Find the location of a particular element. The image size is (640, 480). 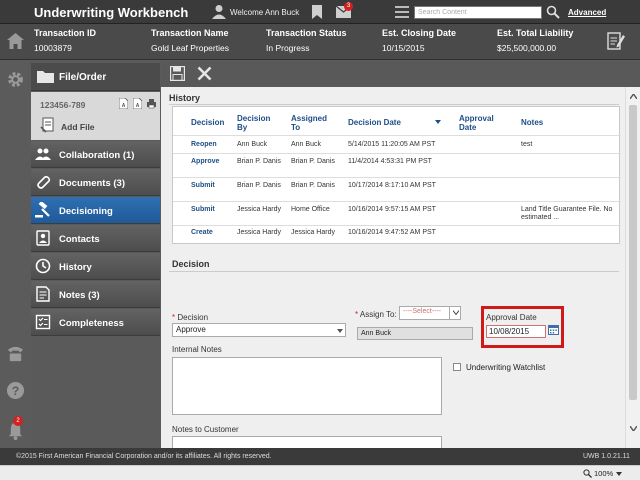

add-file-link: Add File is located at coordinates (78, 127).